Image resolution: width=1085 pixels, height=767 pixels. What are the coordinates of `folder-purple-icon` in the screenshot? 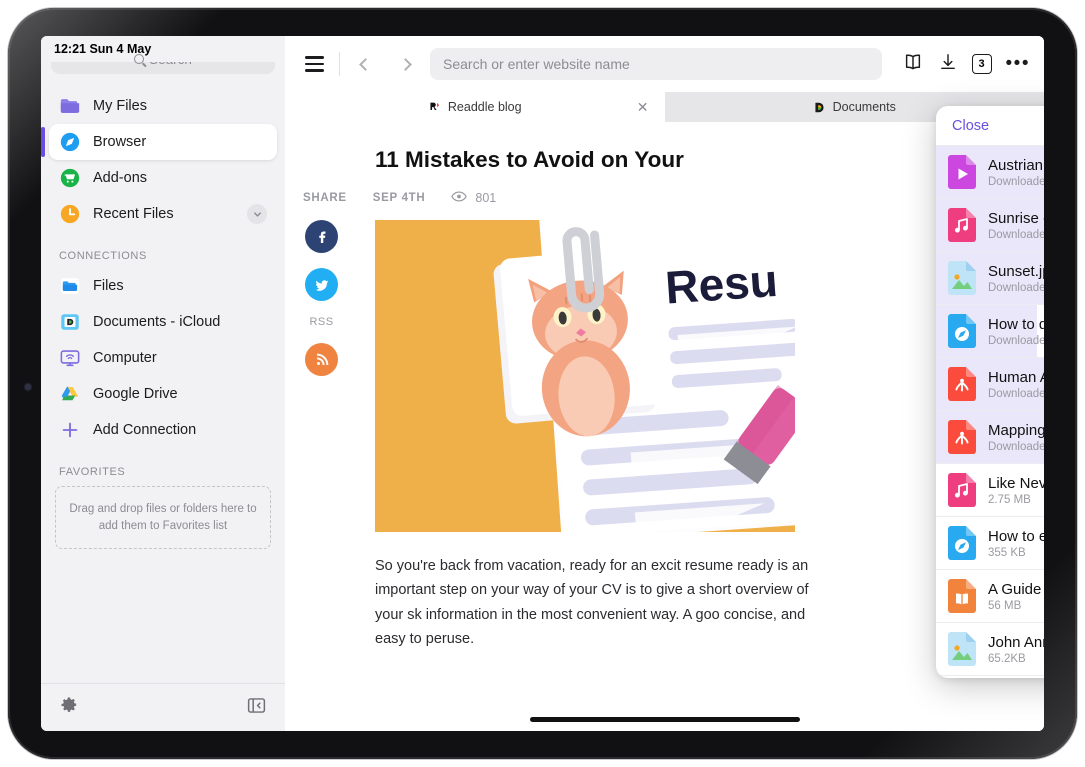 It's located at (70, 106).